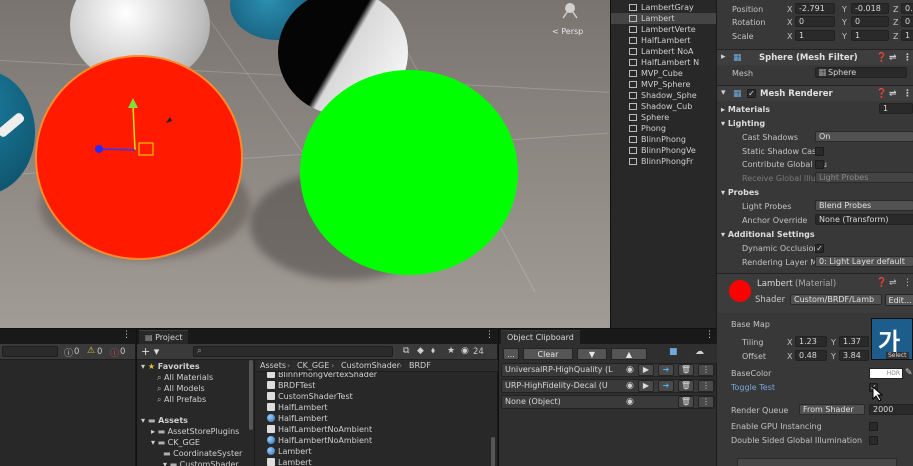 Image resolution: width=913 pixels, height=466 pixels. What do you see at coordinates (832, 409) in the screenshot?
I see `render-queue-dropdown: From Shader` at bounding box center [832, 409].